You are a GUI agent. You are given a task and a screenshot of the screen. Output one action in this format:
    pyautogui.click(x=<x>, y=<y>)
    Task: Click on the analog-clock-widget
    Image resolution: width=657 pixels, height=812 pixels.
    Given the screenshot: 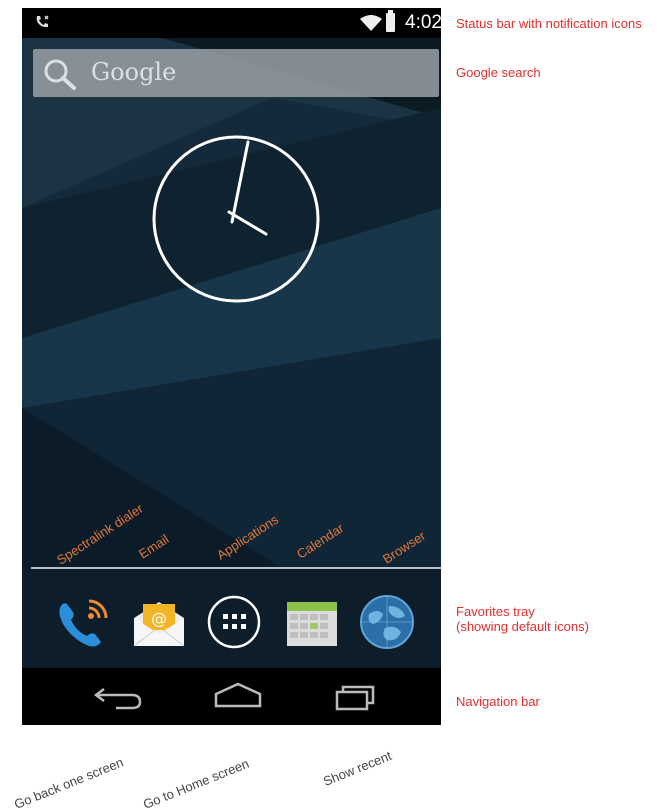 What is the action you would take?
    pyautogui.click(x=236, y=219)
    